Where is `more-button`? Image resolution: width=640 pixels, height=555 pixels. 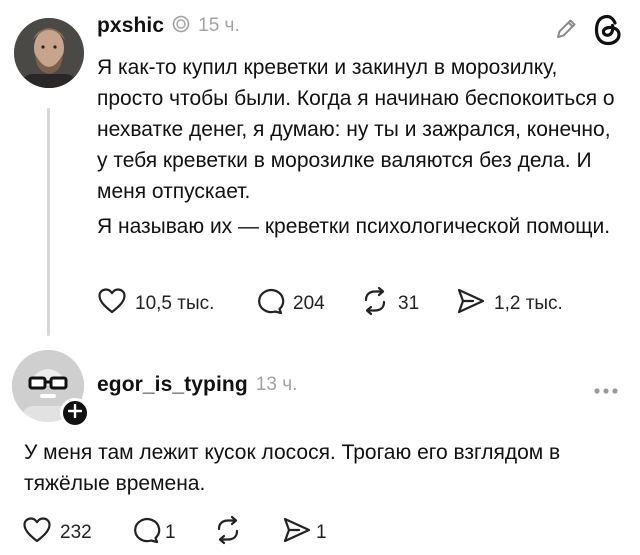
more-button is located at coordinates (606, 391).